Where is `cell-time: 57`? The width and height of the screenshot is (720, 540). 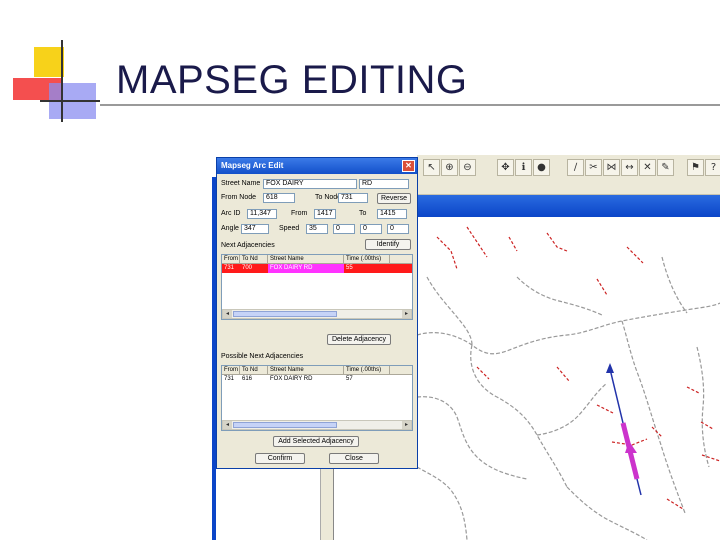
cell-time: 57 is located at coordinates (349, 379).